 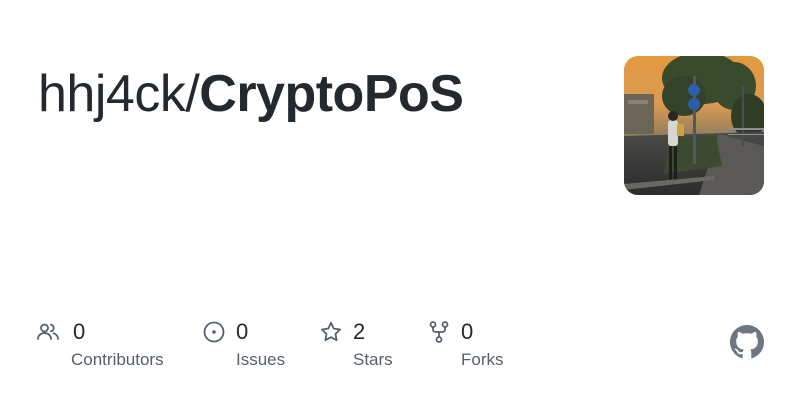 What do you see at coordinates (439, 332) in the screenshot?
I see `fork-icon` at bounding box center [439, 332].